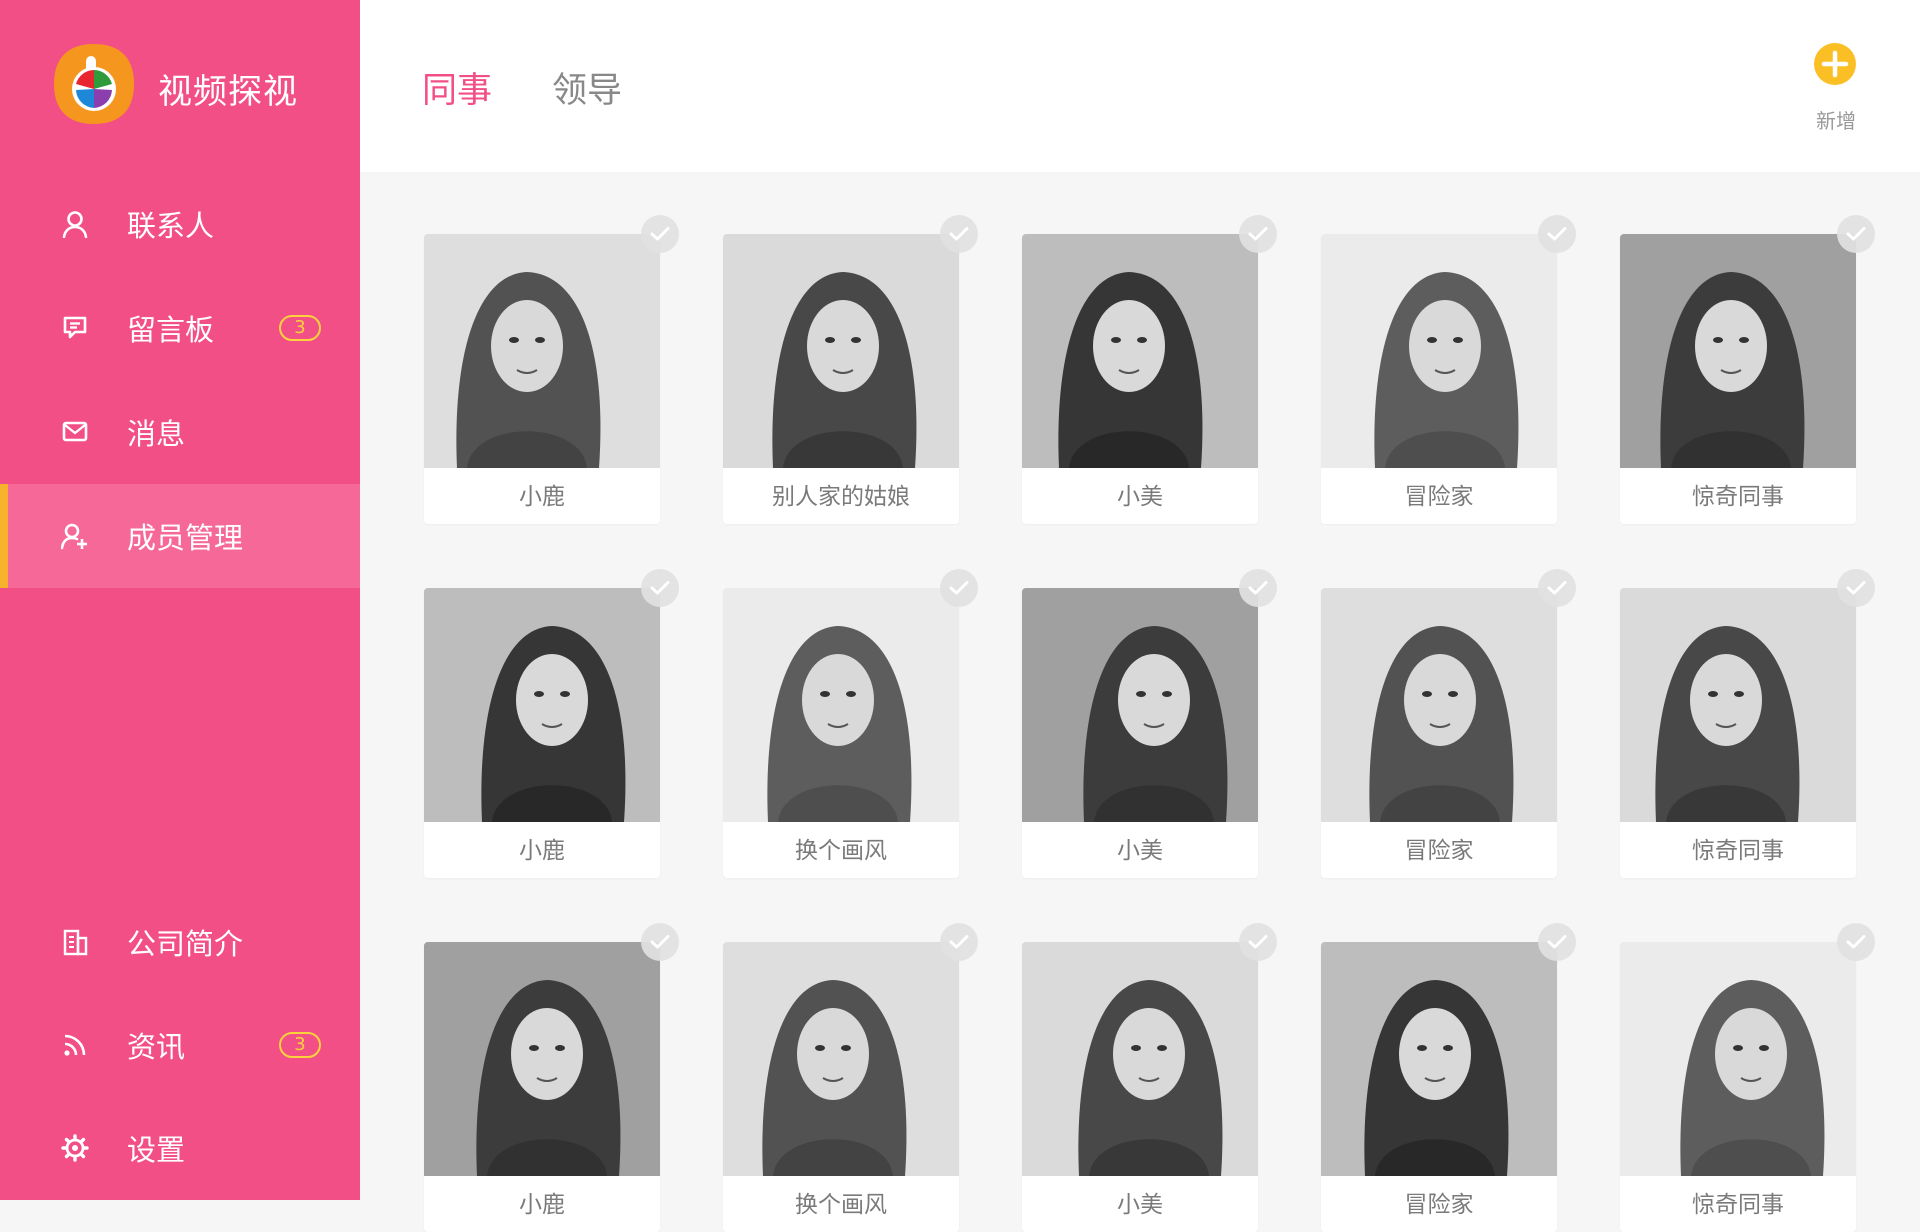 Image resolution: width=1920 pixels, height=1232 pixels. I want to click on sidebar-item-messages: 消息, so click(180, 432).